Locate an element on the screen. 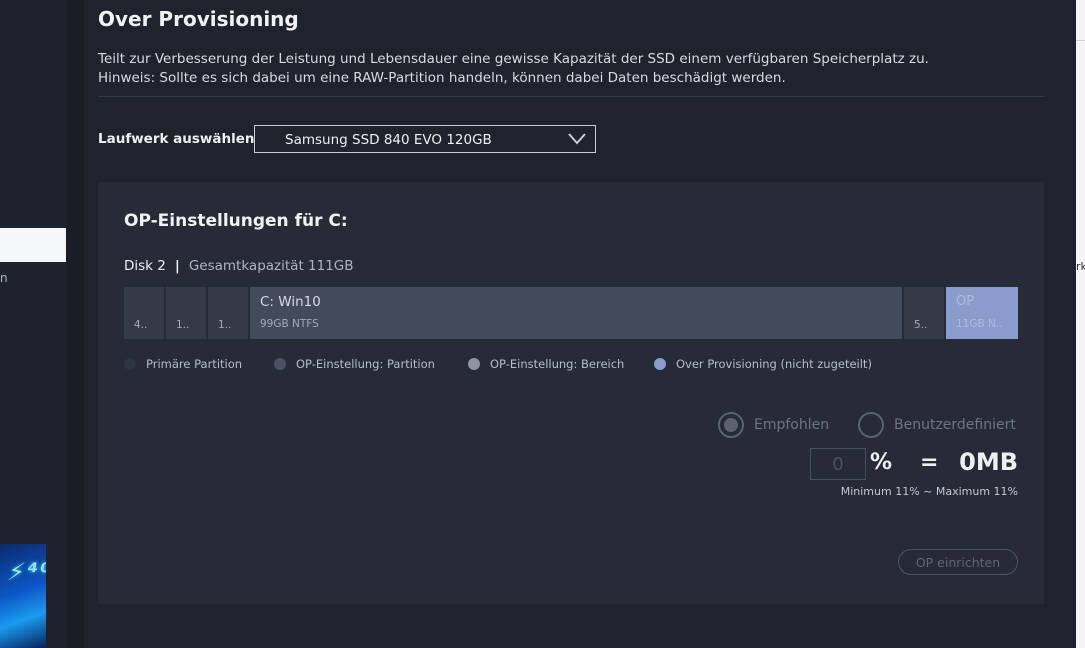  op-range-note: Minimum 11% ~ Maximum 11% is located at coordinates (929, 491).